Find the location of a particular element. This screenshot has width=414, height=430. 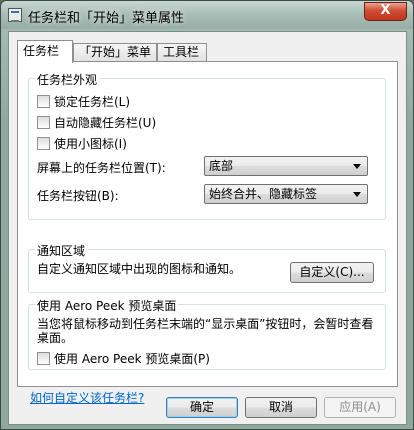

small-icons-row: 使用小图标(I) is located at coordinates (82, 143).